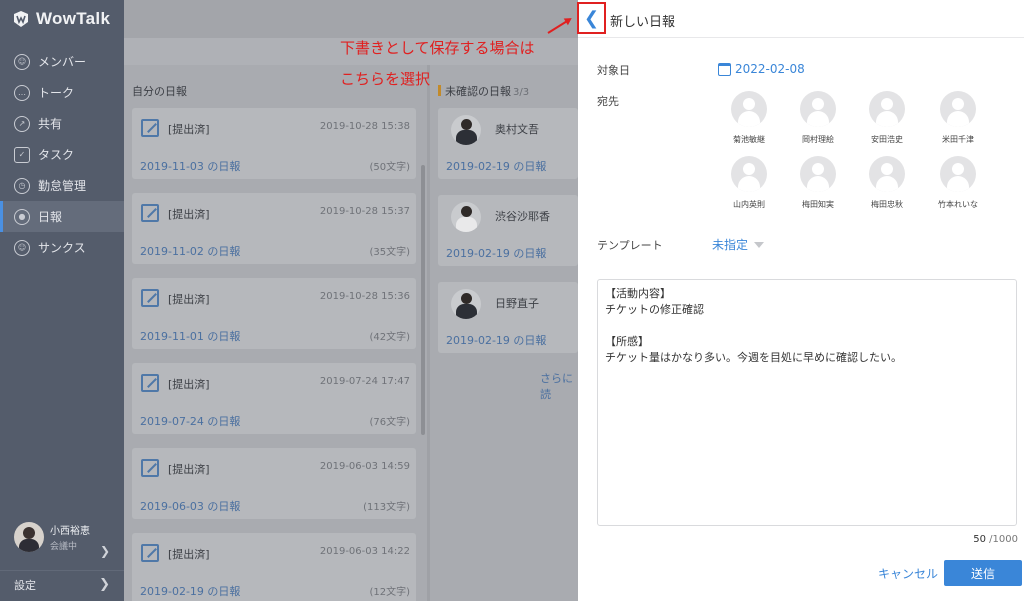  I want to click on send-button: 送信, so click(983, 573).